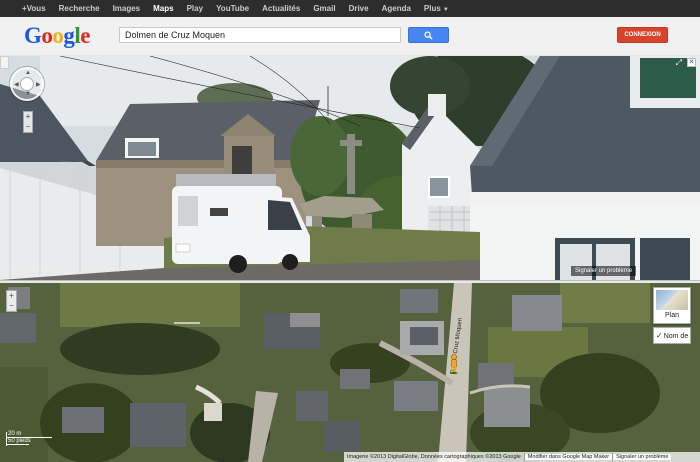  I want to click on topbar-maps: Maps, so click(163, 8).